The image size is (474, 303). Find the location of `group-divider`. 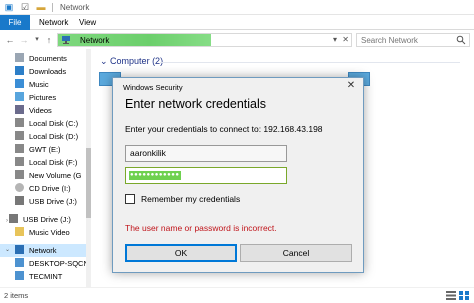

group-divider is located at coordinates (310, 62).